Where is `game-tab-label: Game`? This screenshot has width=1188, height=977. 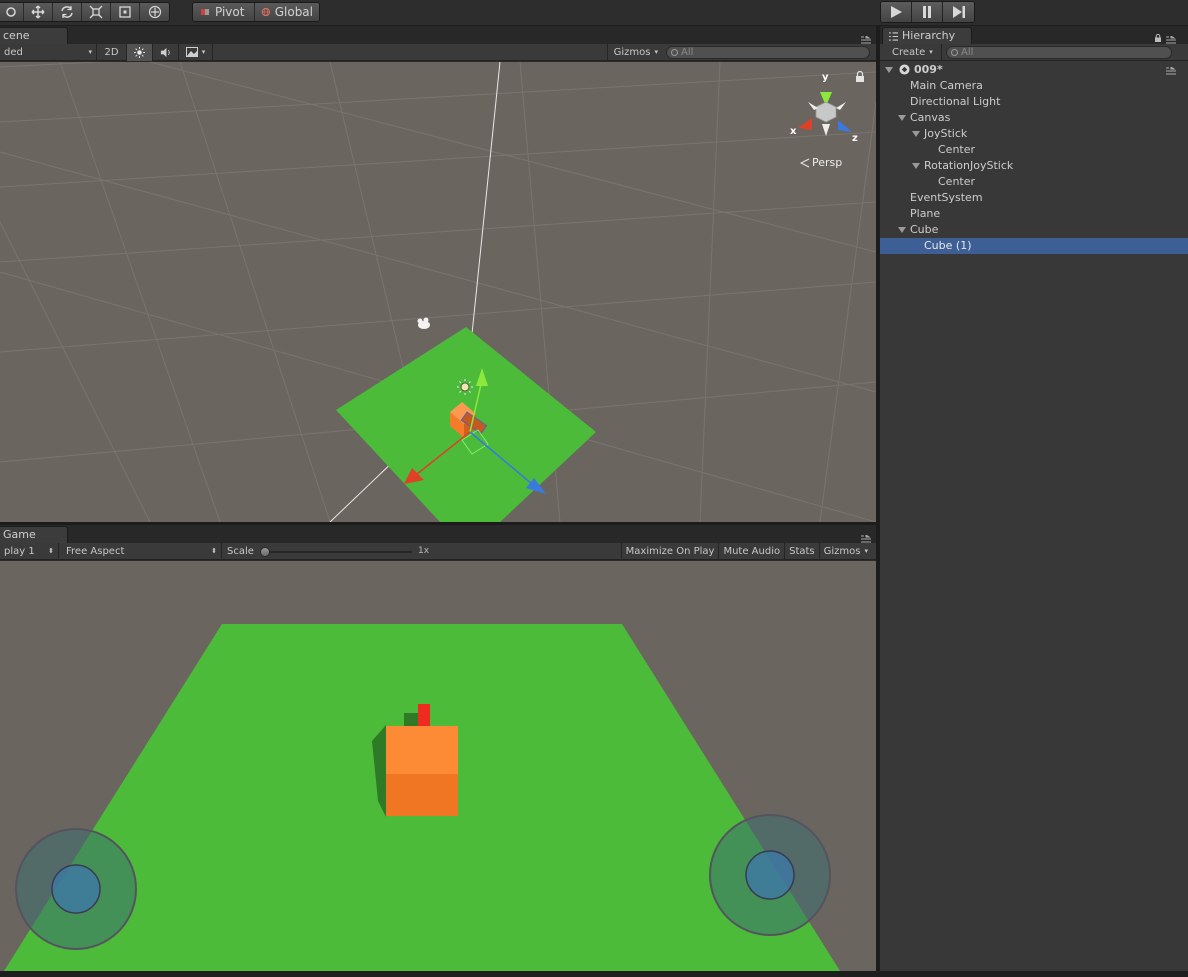
game-tab-label: Game is located at coordinates (19, 534).